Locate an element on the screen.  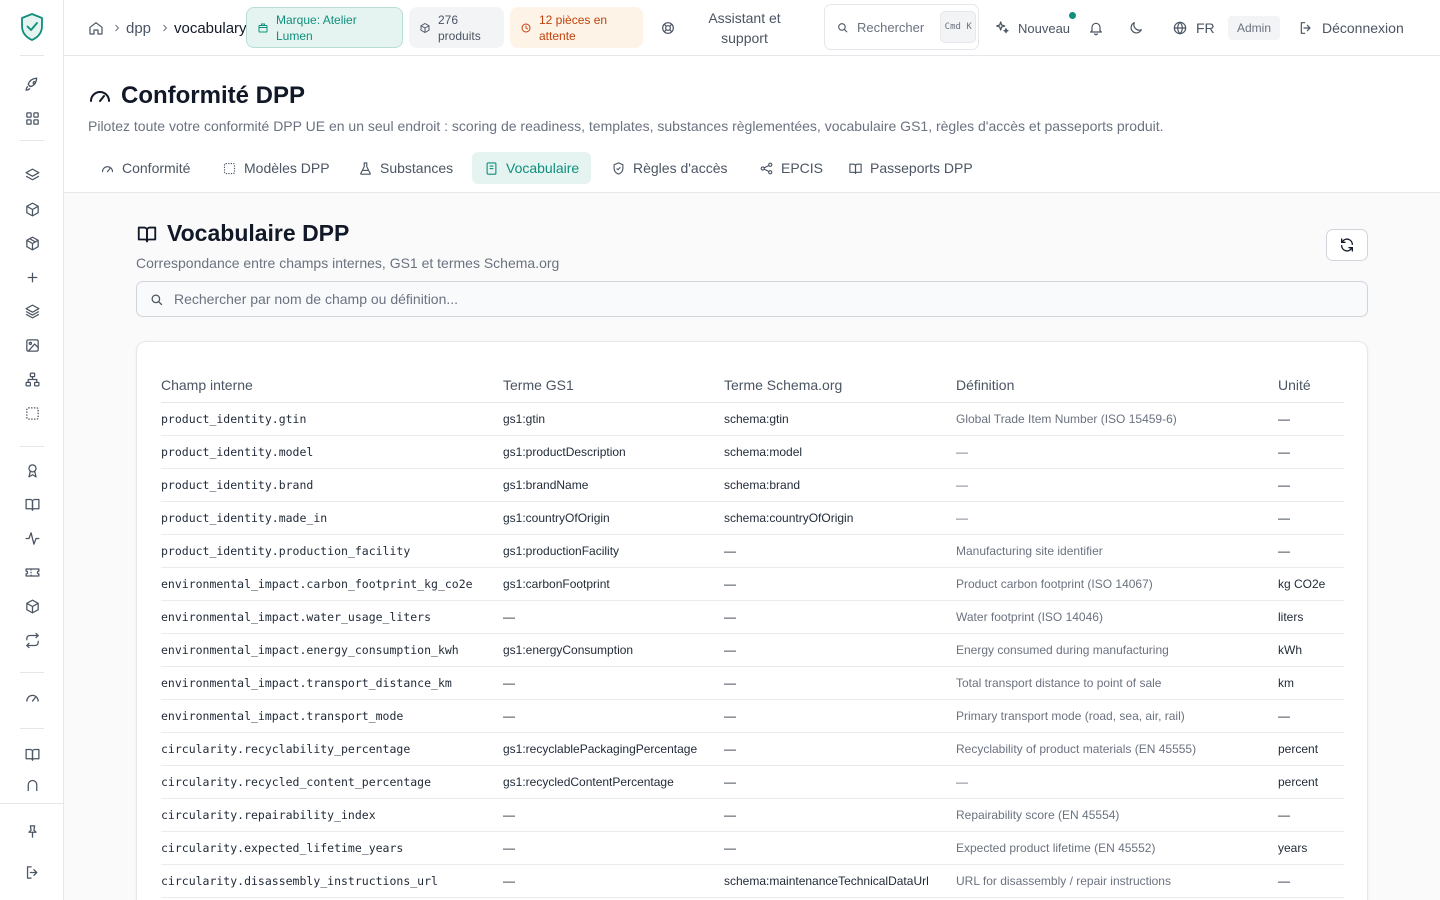
box-icon is located at coordinates (32, 209).